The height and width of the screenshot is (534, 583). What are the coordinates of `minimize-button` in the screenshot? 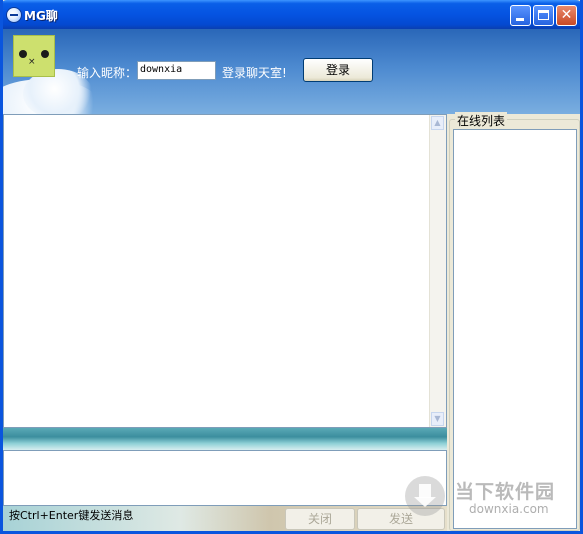 It's located at (520, 15).